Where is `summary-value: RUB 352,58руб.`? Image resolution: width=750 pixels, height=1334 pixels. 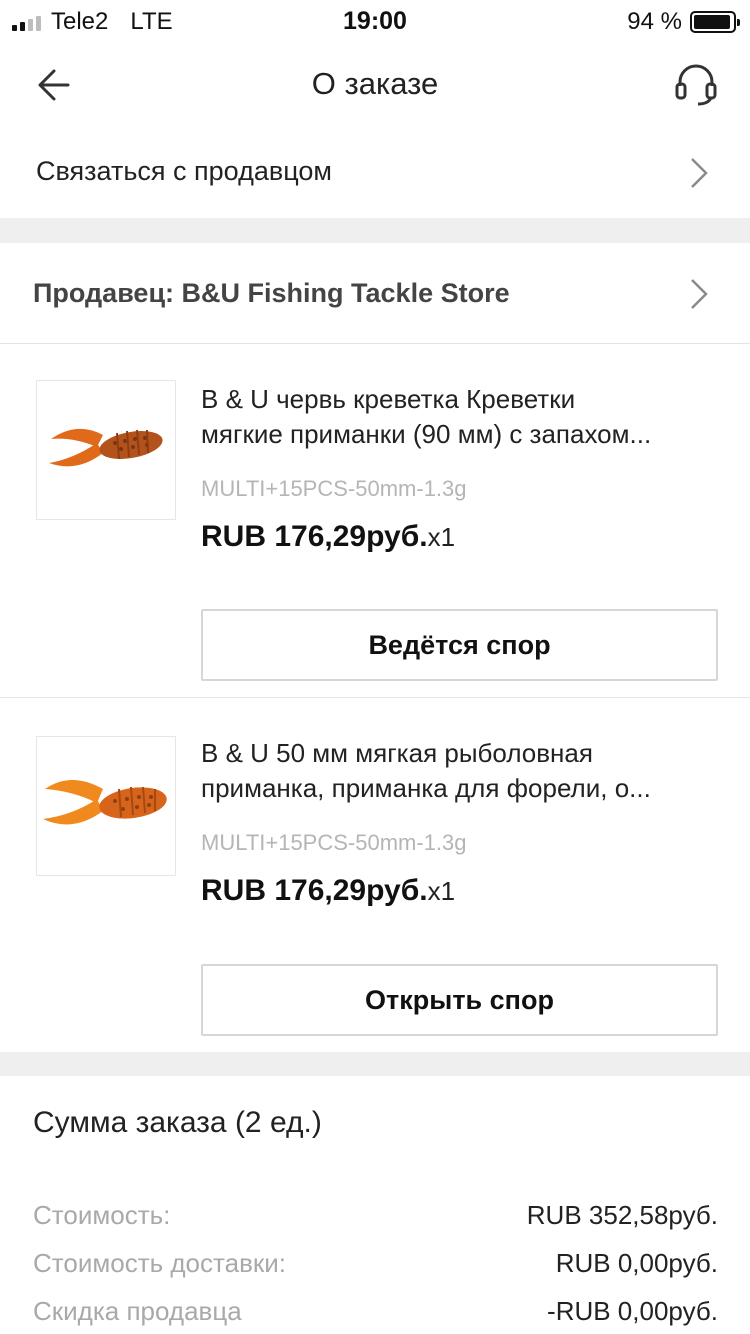 summary-value: RUB 352,58руб. is located at coordinates (622, 1215).